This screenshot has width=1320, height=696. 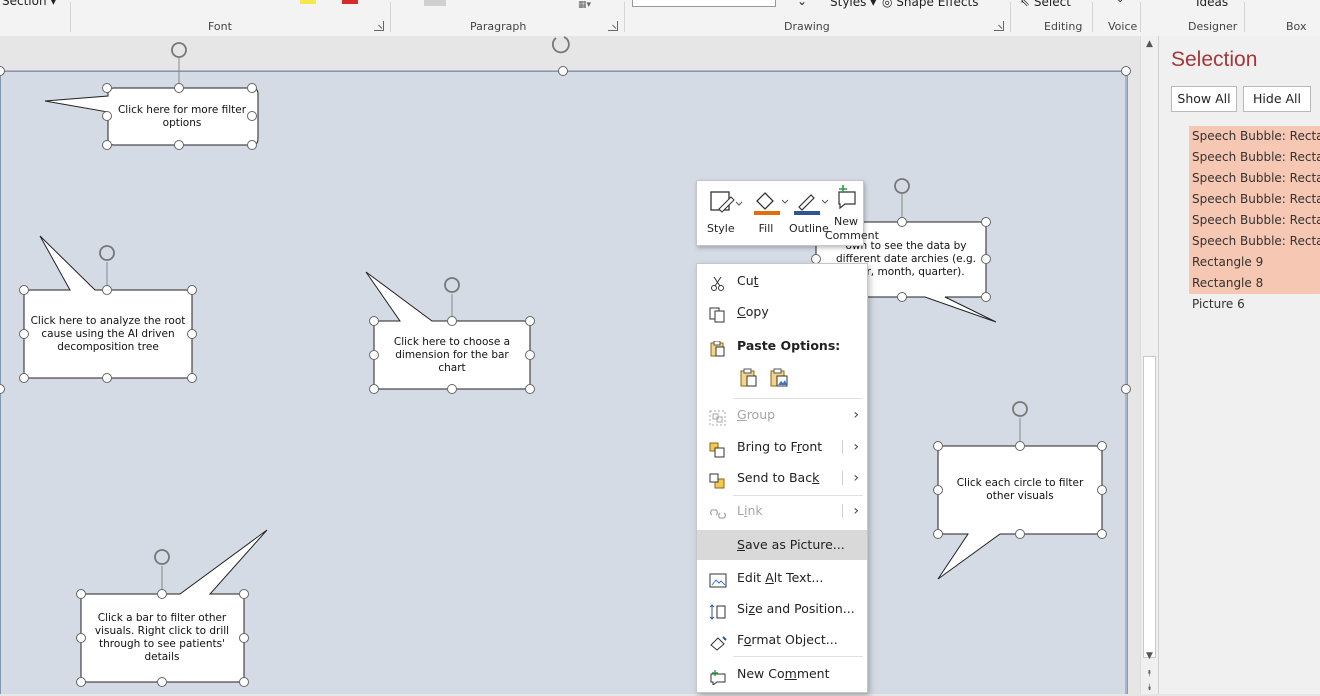 I want to click on link-icon, so click(x=718, y=511).